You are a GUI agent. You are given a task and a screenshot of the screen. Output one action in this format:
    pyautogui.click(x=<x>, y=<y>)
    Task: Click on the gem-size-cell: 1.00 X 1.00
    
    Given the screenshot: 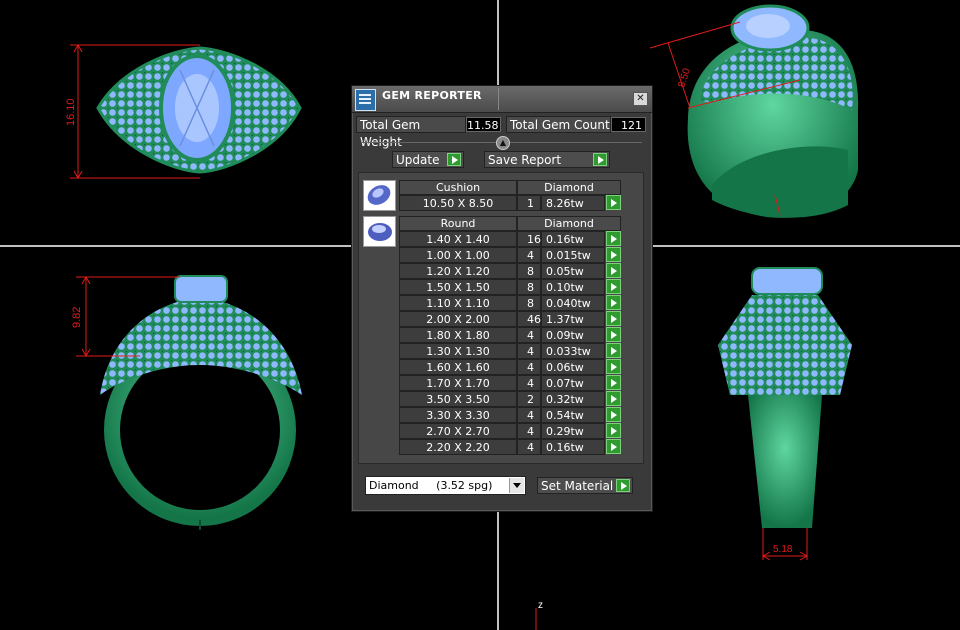 What is the action you would take?
    pyautogui.click(x=458, y=255)
    